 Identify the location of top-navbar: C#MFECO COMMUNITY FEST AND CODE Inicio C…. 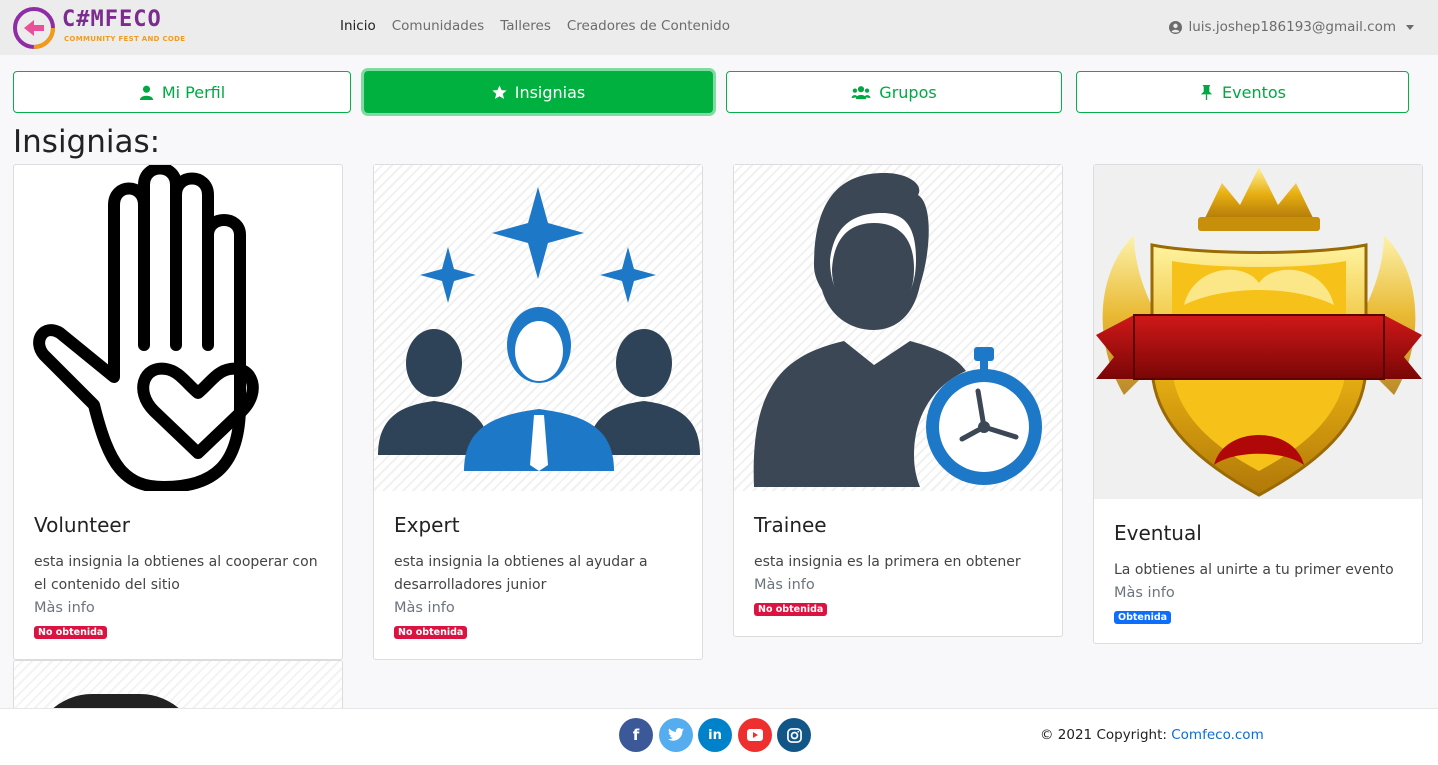
(719, 27).